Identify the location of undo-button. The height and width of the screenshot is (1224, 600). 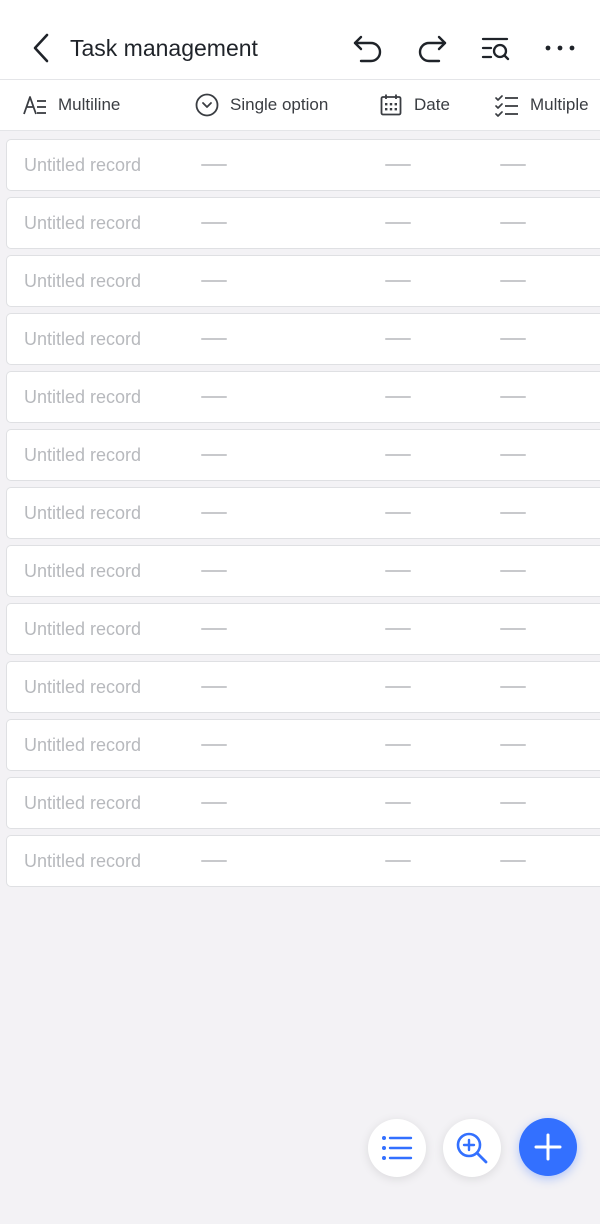
(368, 48).